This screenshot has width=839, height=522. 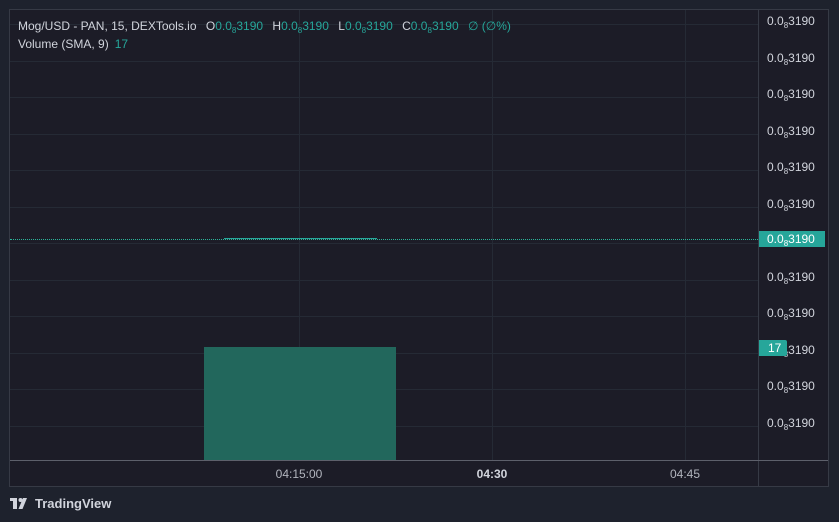 I want to click on time-label: 04:45, so click(x=685, y=474).